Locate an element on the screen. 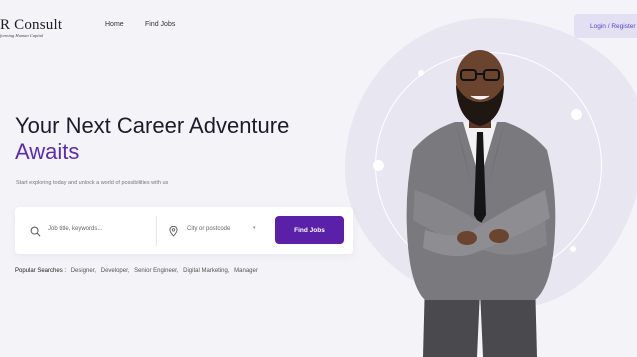 Image resolution: width=637 pixels, height=357 pixels. search-icon is located at coordinates (35, 233).